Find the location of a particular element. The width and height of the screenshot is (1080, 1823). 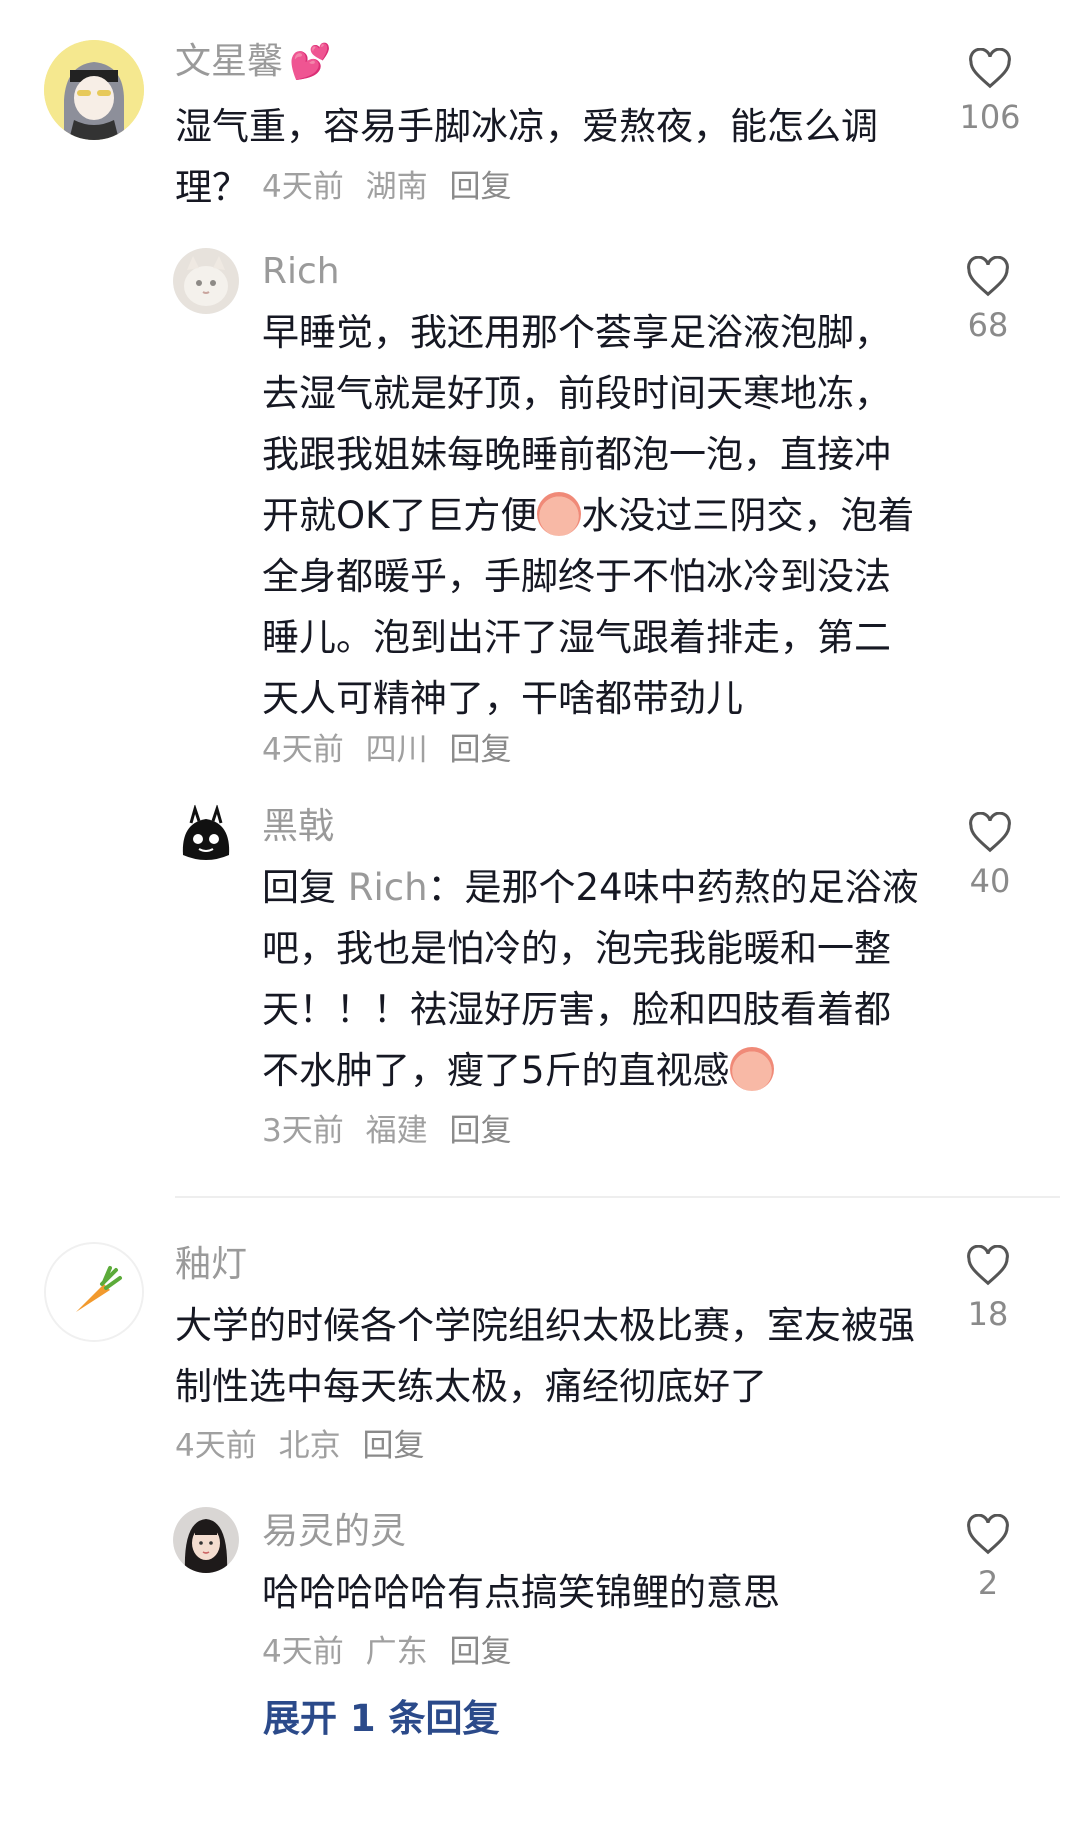

like-button: 40 is located at coordinates (990, 856).